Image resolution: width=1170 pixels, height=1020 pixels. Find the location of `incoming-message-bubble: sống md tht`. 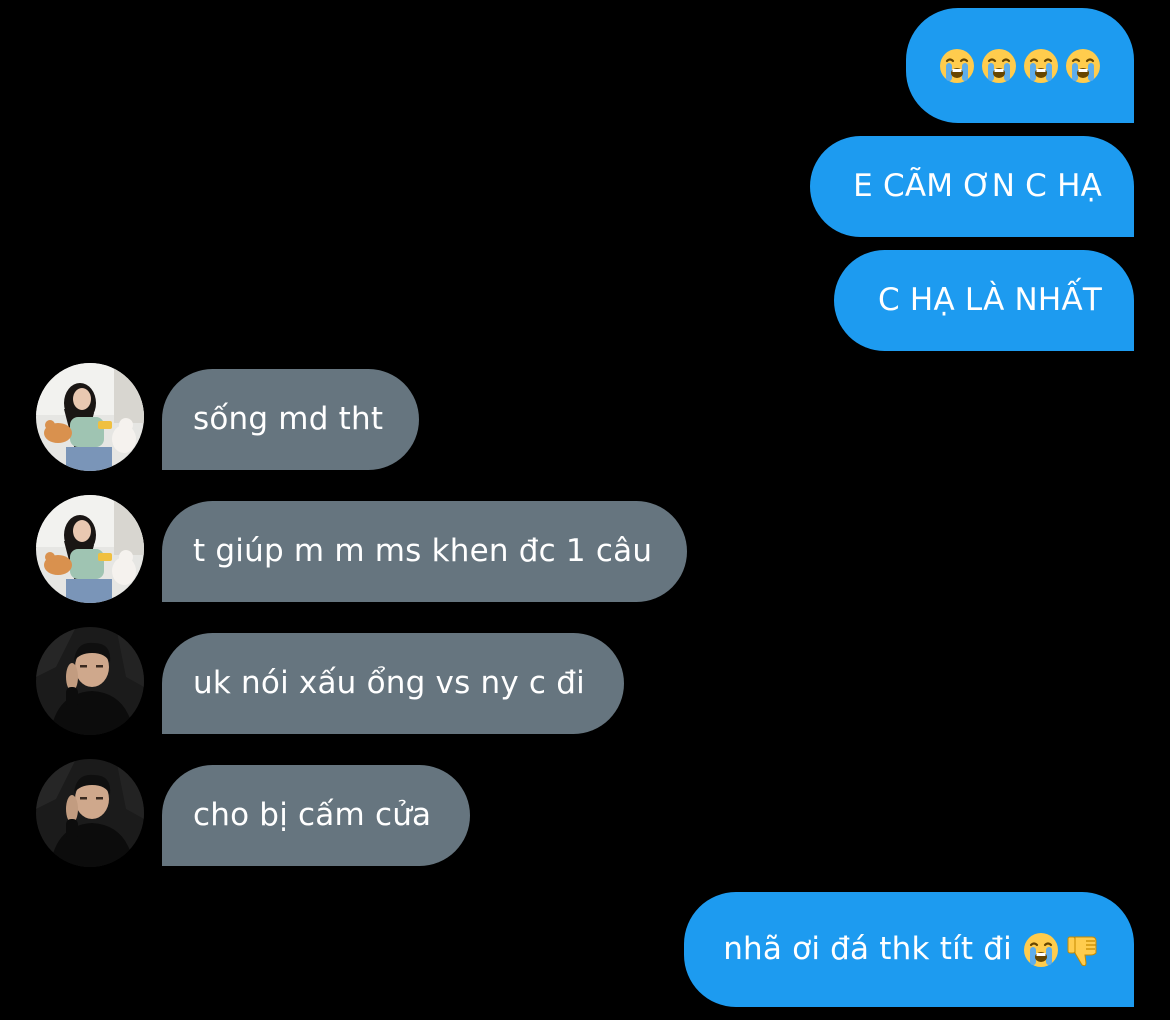

incoming-message-bubble: sống md tht is located at coordinates (290, 419).